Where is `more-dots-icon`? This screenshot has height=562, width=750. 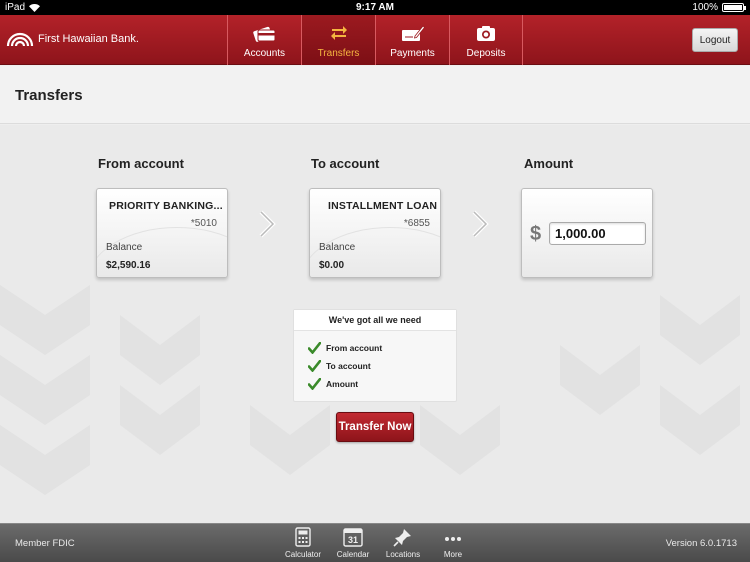
more-dots-icon is located at coordinates (453, 537).